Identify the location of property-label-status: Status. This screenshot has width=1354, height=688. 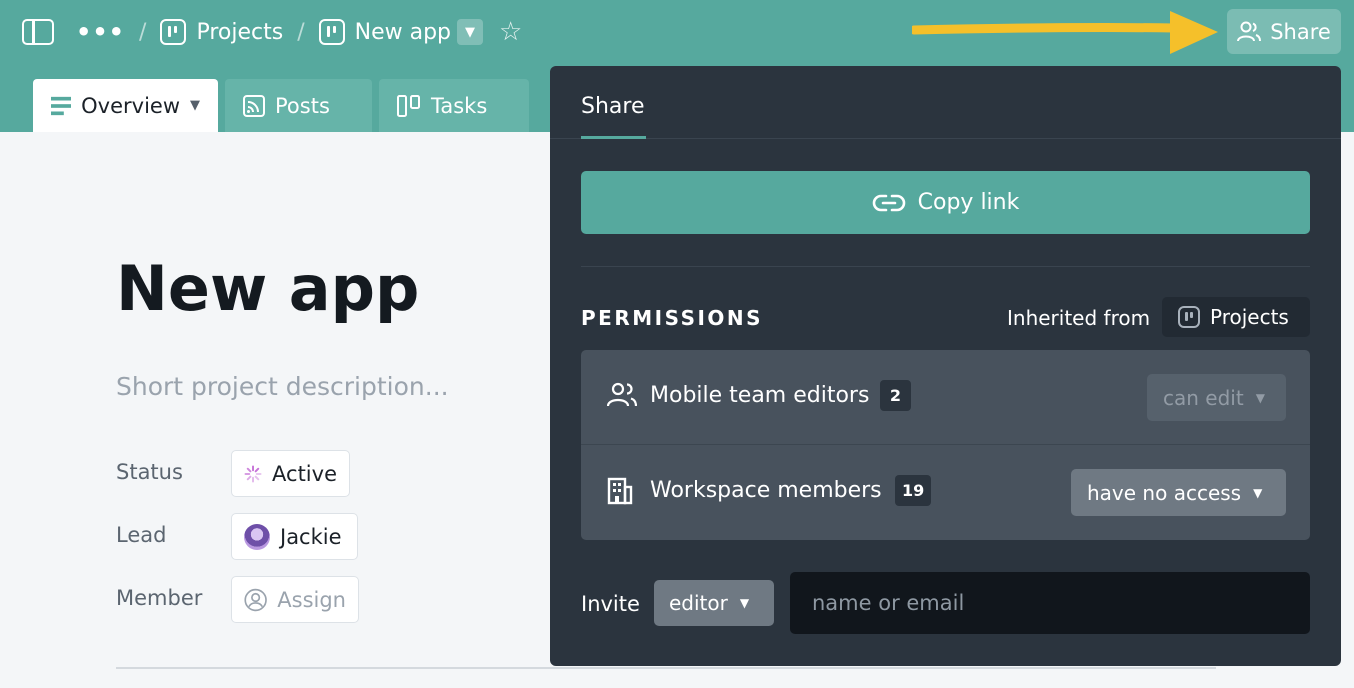
(149, 472).